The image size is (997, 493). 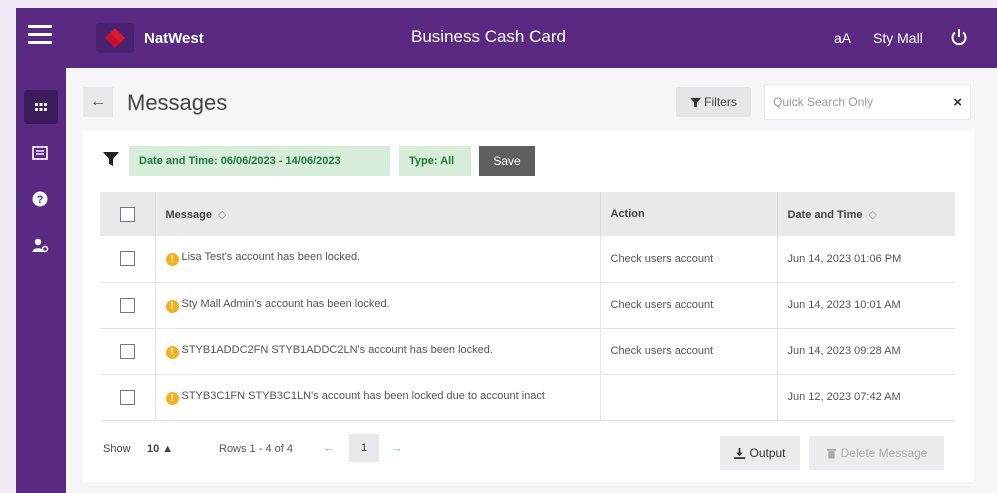 What do you see at coordinates (378, 214) in the screenshot?
I see `column-header-message: Message ◇` at bounding box center [378, 214].